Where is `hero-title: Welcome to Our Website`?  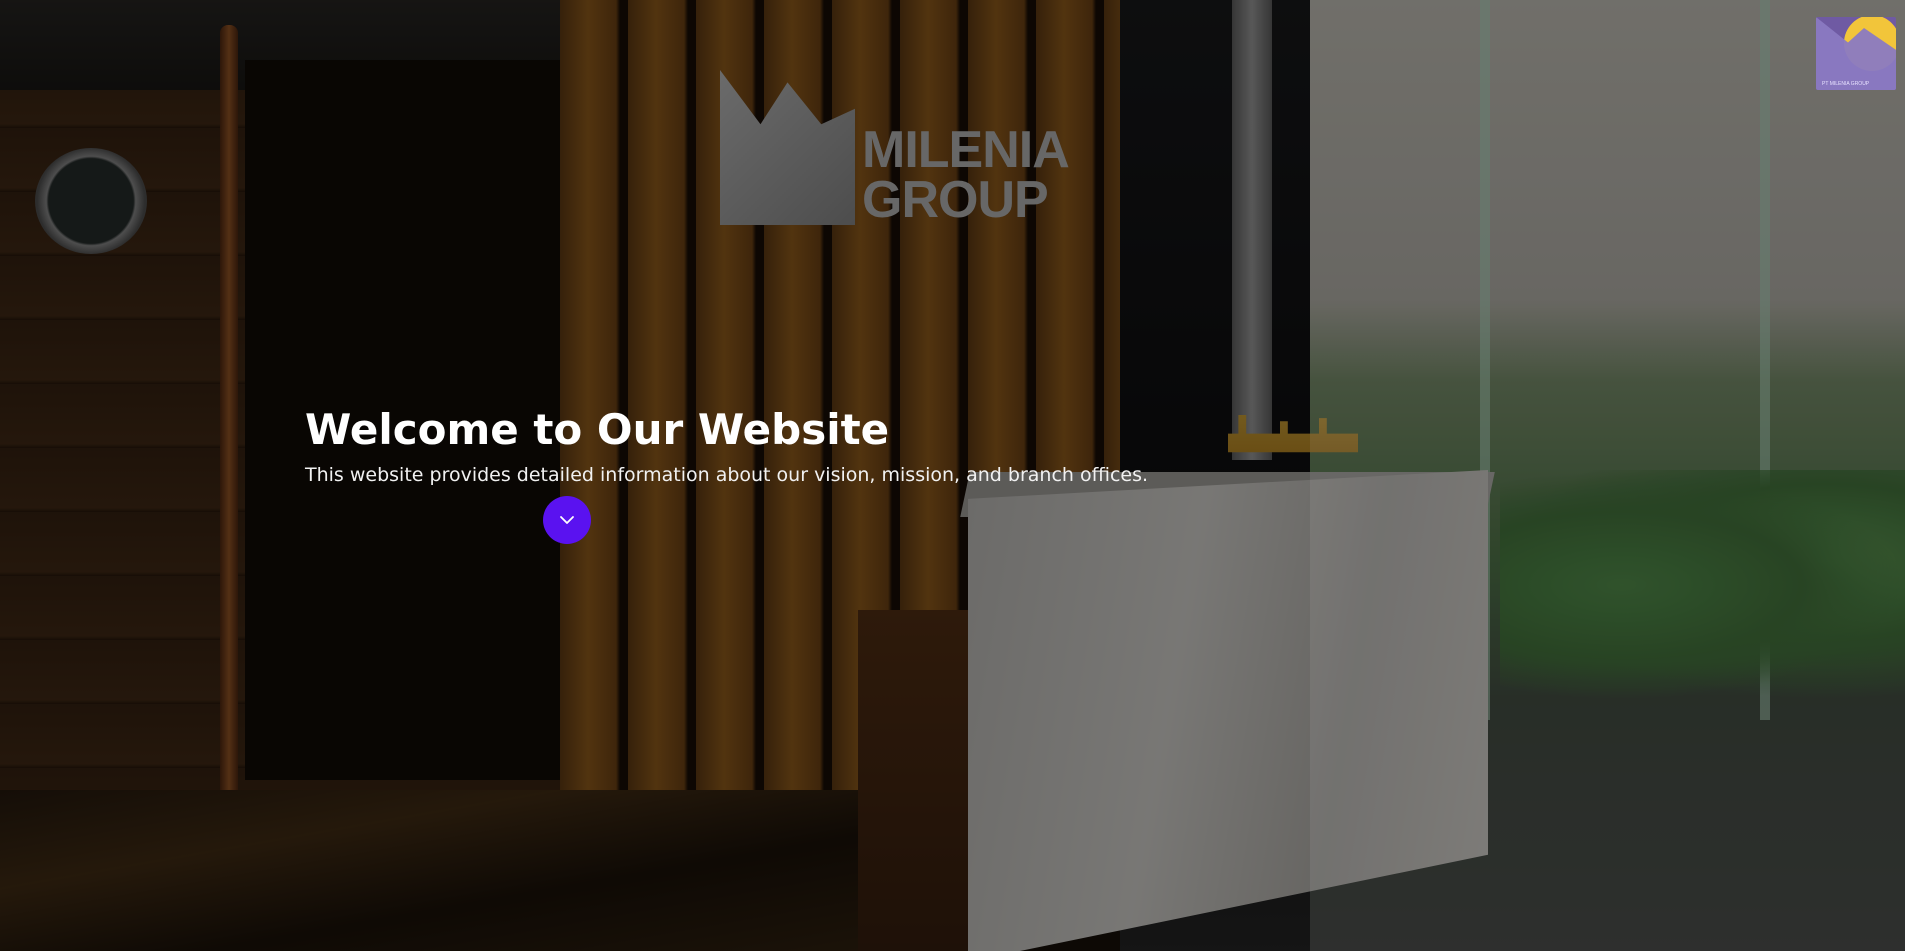
hero-title: Welcome to Our Website is located at coordinates (597, 429).